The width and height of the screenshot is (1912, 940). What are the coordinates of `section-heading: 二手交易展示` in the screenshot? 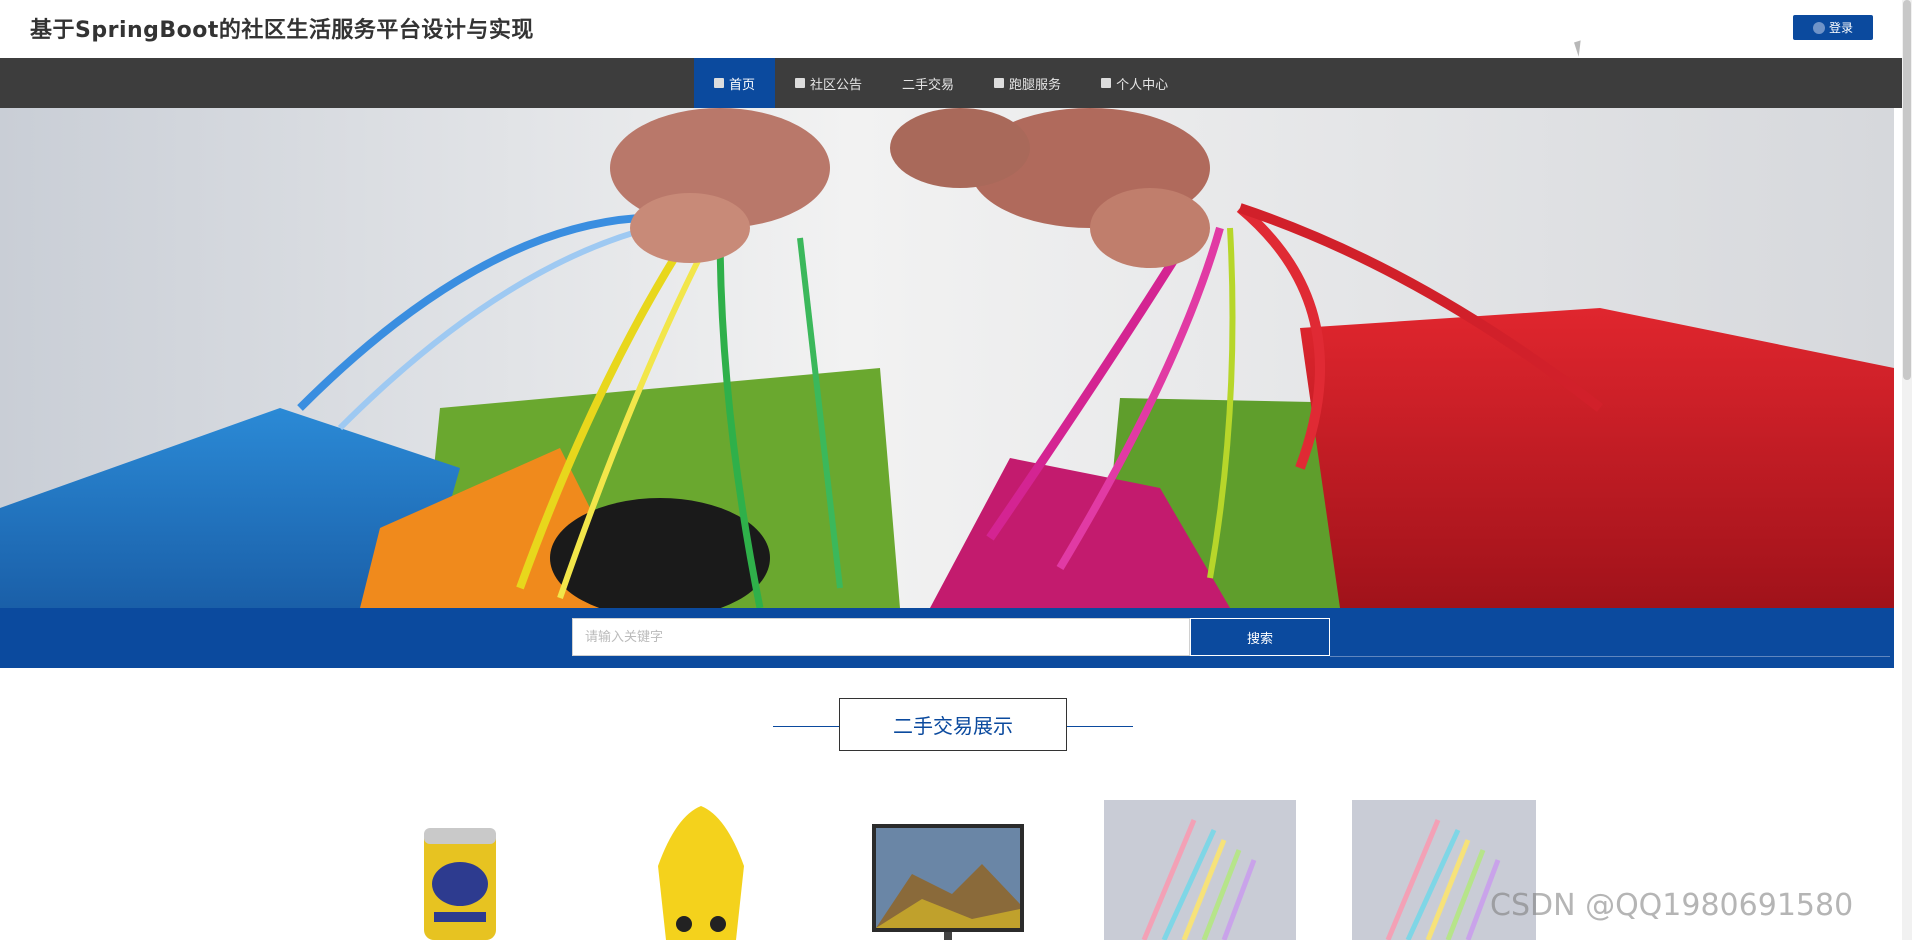 It's located at (953, 725).